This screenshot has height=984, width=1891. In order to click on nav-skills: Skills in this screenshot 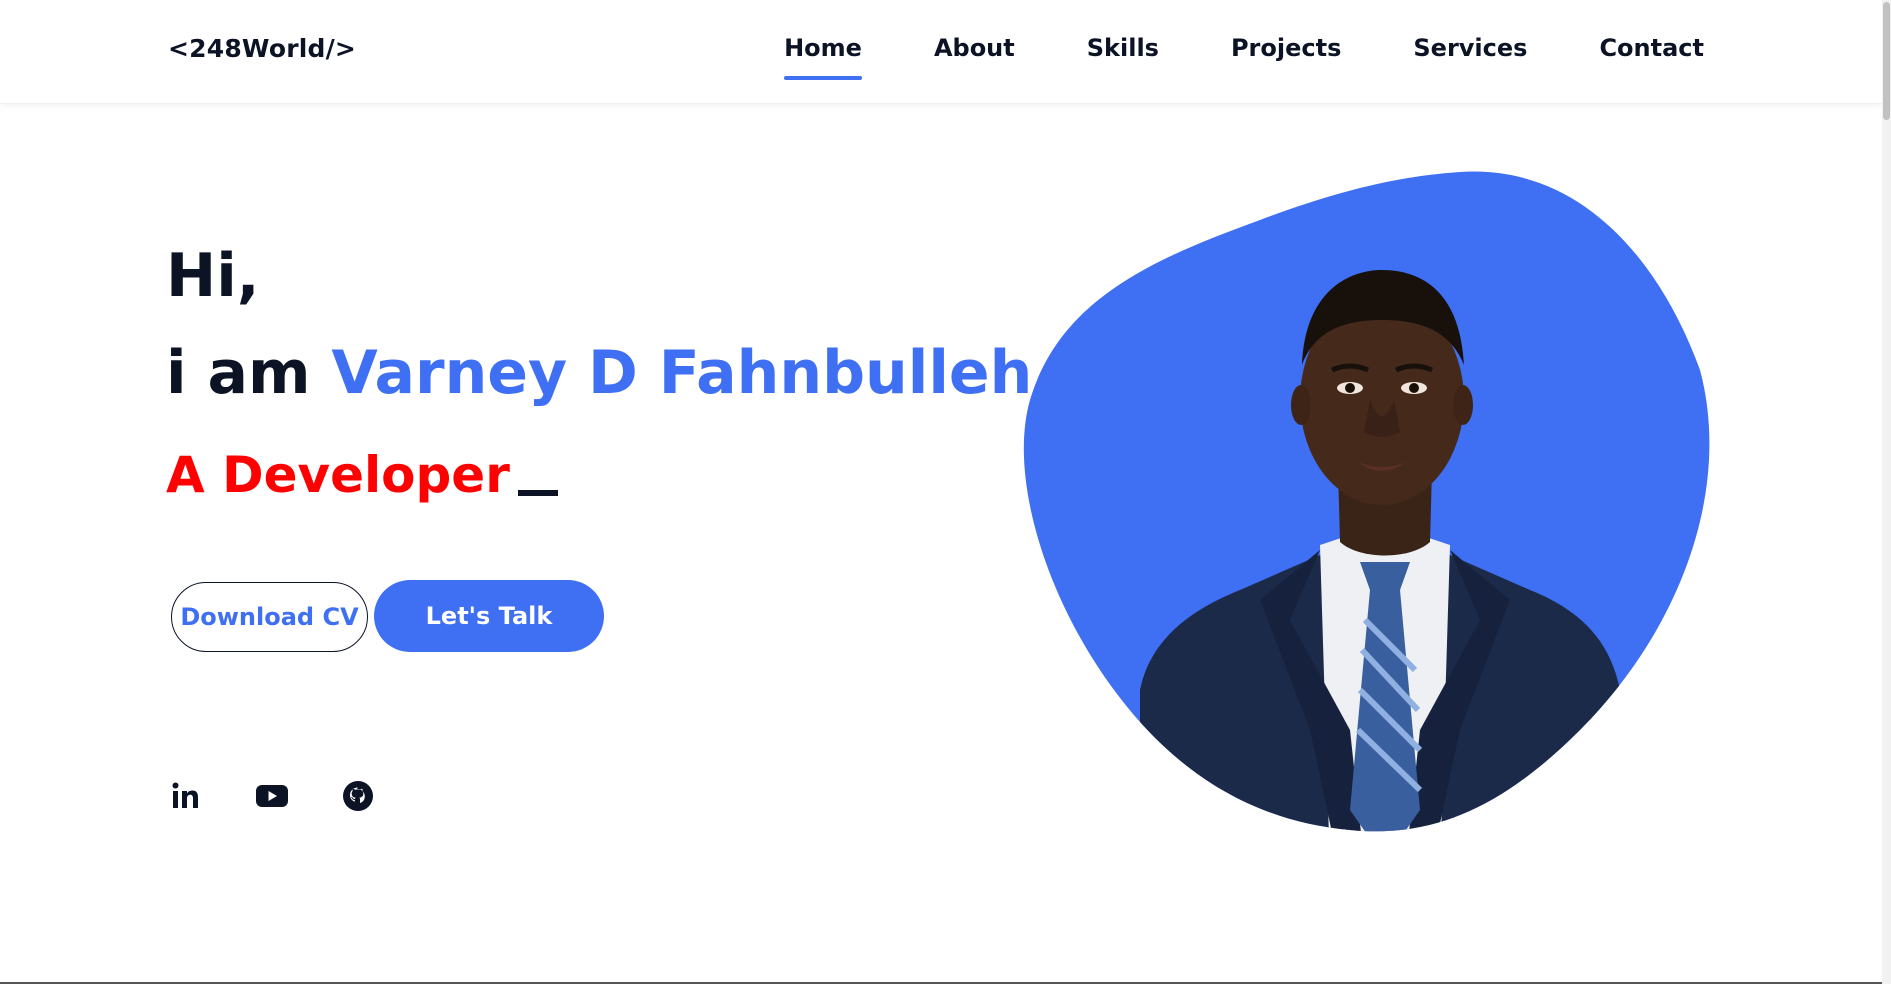, I will do `click(1123, 57)`.